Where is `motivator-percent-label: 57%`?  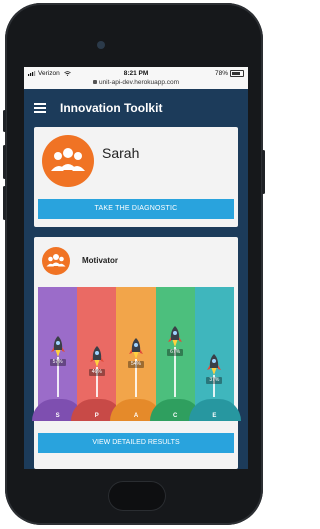 motivator-percent-label: 57% is located at coordinates (57, 362).